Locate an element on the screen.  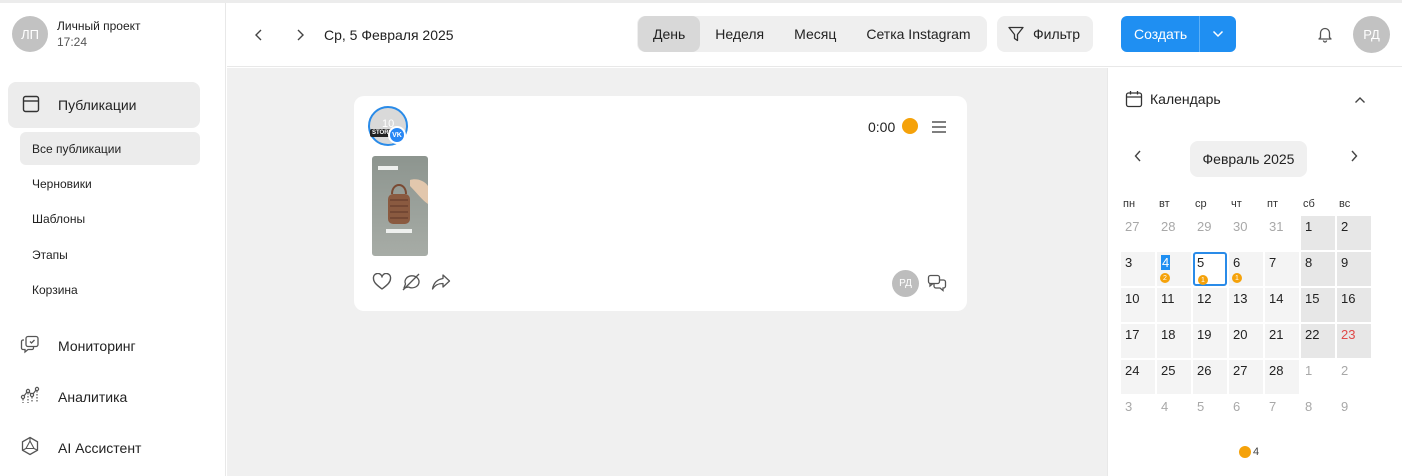
calendar-day: 29 is located at coordinates (1210, 233).